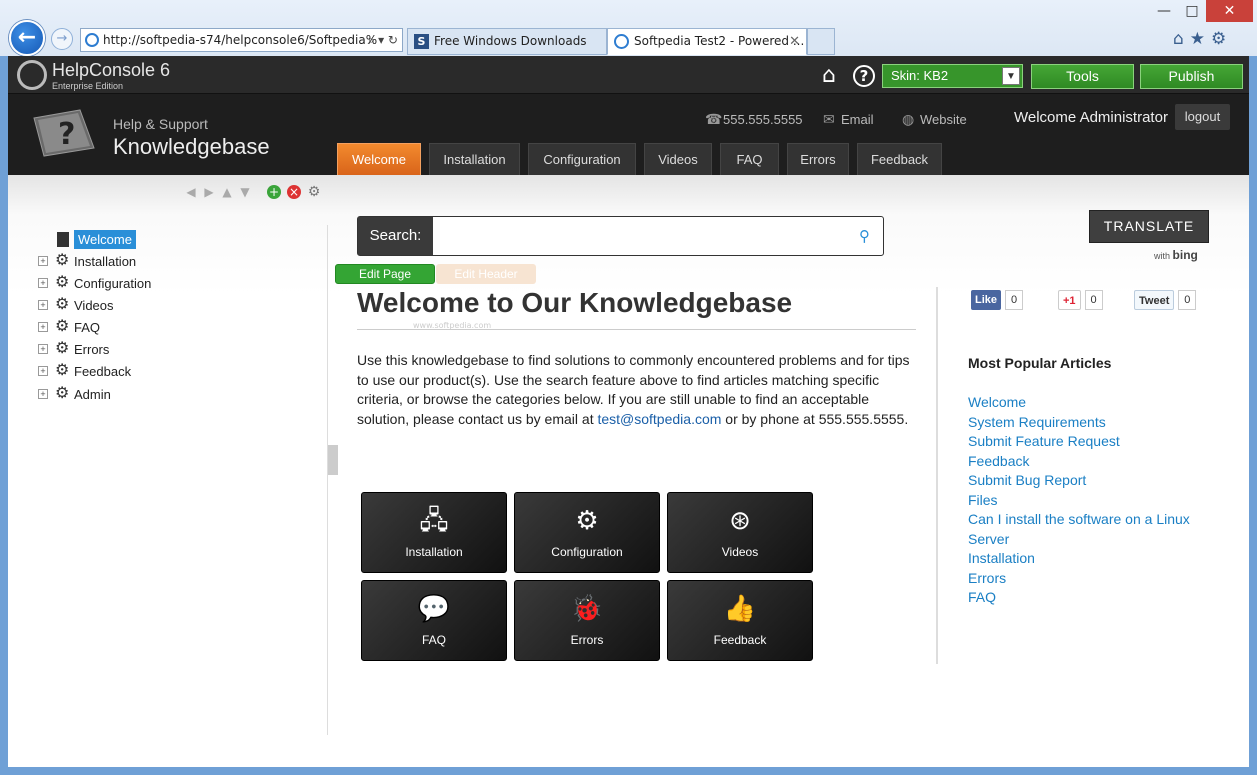 The width and height of the screenshot is (1257, 775). I want to click on address-tools-icons: ⌕ ▾ ↻, so click(383, 40).